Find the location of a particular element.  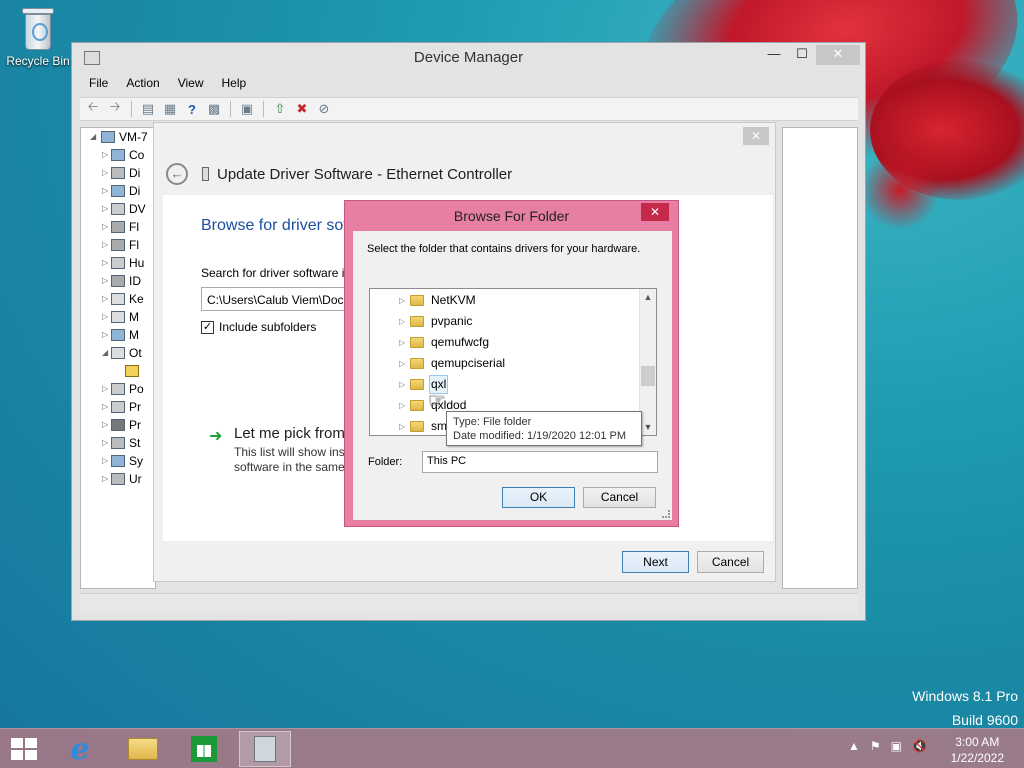

store-taskbar-button is located at coordinates (204, 749).